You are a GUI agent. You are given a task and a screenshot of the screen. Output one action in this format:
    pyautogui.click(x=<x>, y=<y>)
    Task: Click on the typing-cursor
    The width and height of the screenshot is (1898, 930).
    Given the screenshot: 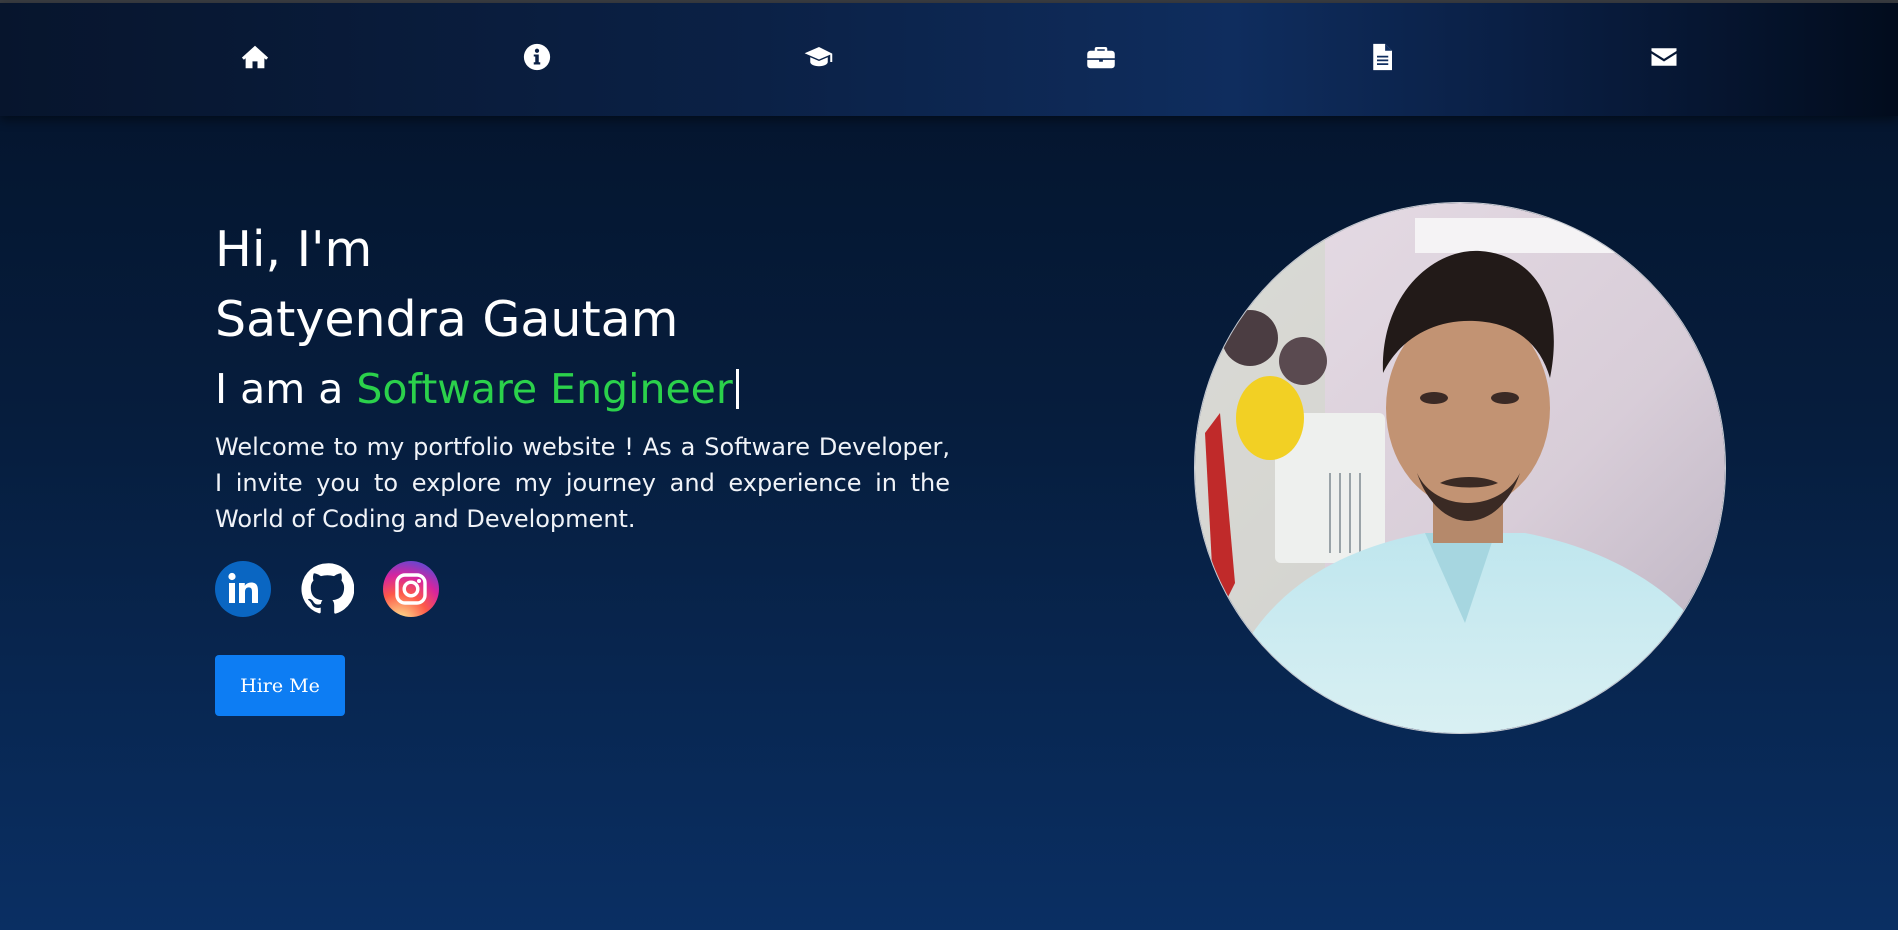 What is the action you would take?
    pyautogui.click(x=737, y=389)
    